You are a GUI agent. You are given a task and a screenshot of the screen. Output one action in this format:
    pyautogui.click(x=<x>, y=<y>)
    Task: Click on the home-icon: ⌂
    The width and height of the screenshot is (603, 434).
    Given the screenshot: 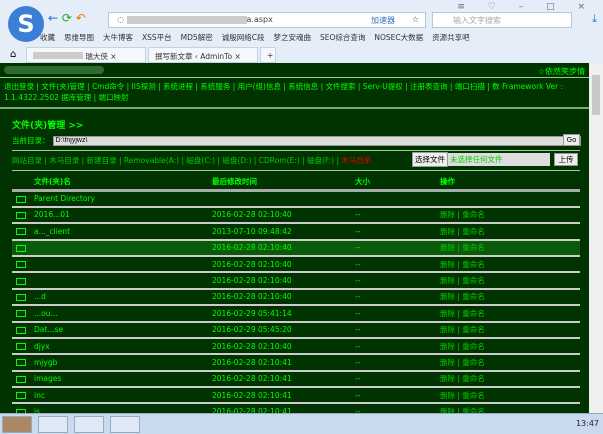 What is the action you would take?
    pyautogui.click(x=13, y=54)
    